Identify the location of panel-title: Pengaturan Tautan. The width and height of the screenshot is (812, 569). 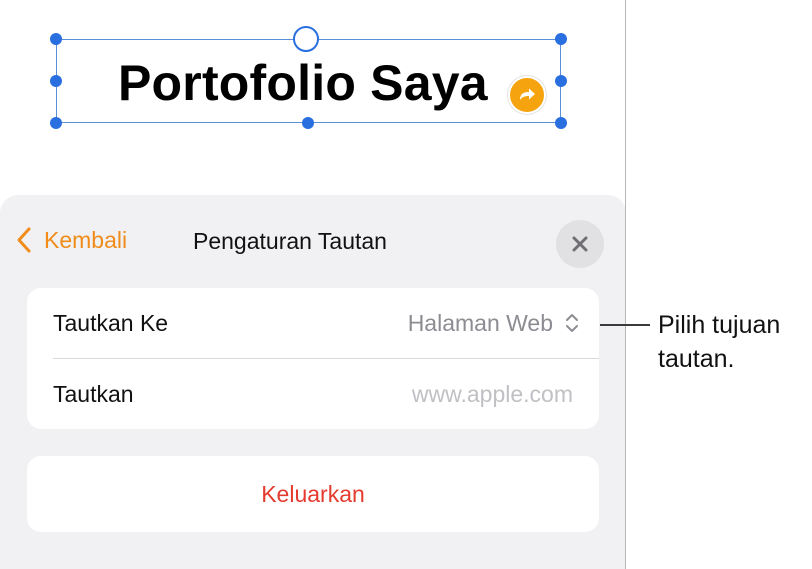
(290, 241).